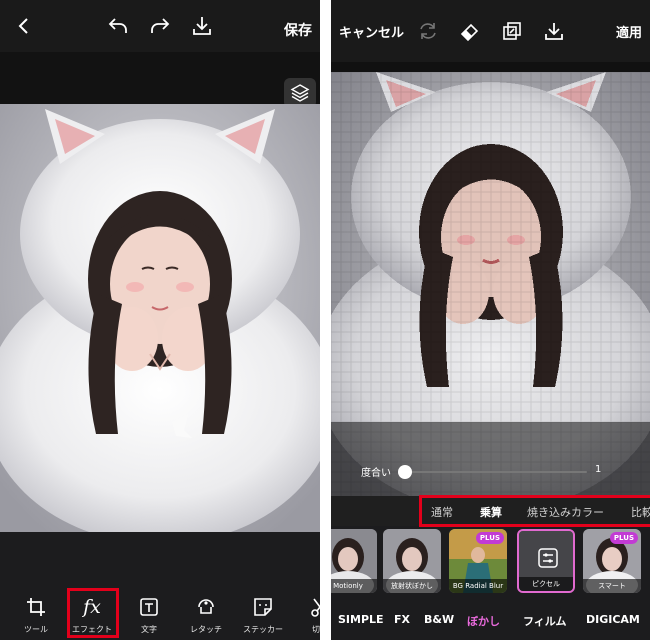 This screenshot has width=650, height=640. I want to click on chevron-left-icon, so click(24, 26).